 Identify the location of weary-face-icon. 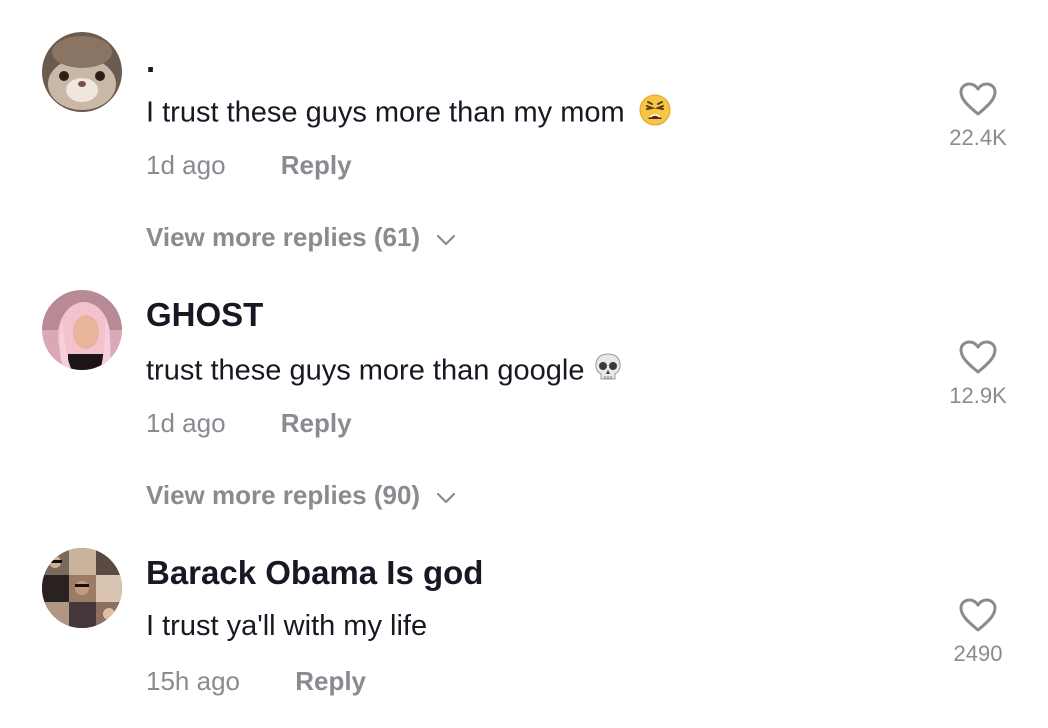
(655, 114).